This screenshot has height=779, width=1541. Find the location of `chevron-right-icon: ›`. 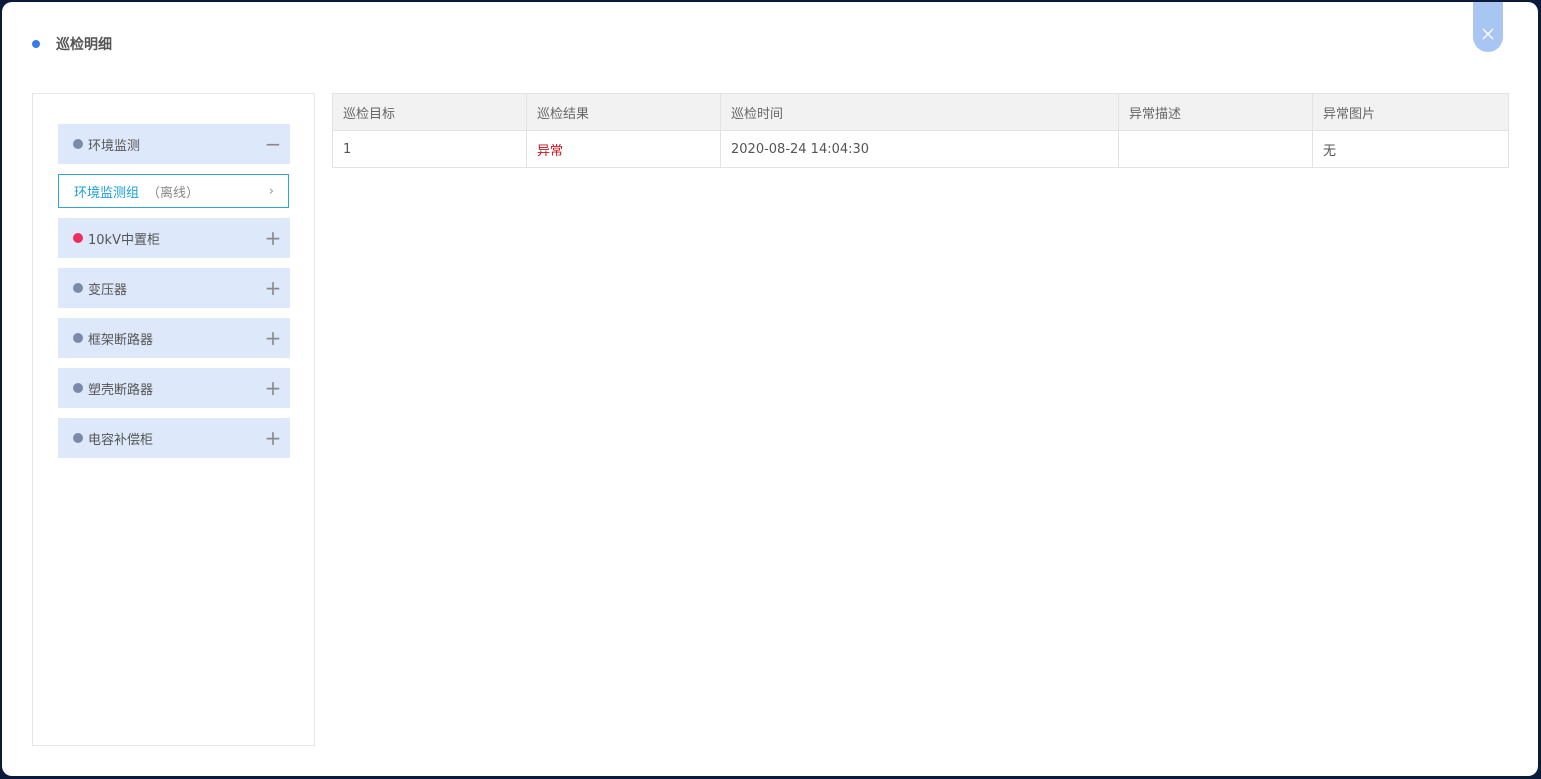

chevron-right-icon: › is located at coordinates (271, 191).